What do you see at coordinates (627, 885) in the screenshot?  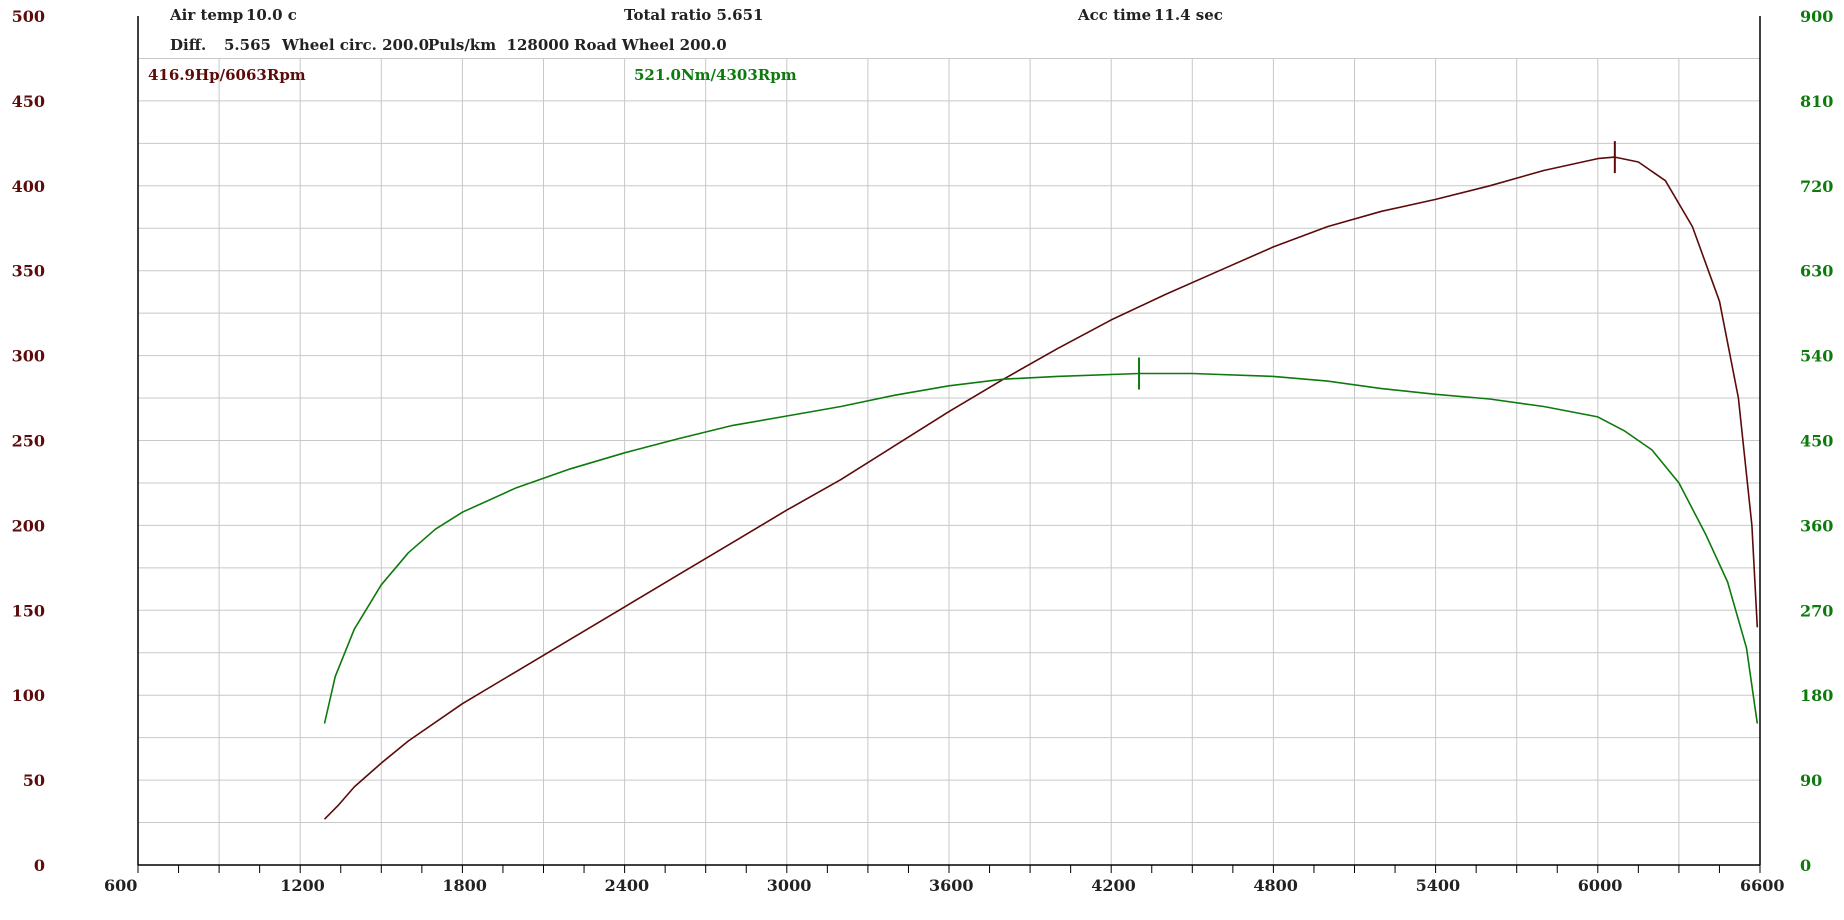 I see `x-tick-label: 2400` at bounding box center [627, 885].